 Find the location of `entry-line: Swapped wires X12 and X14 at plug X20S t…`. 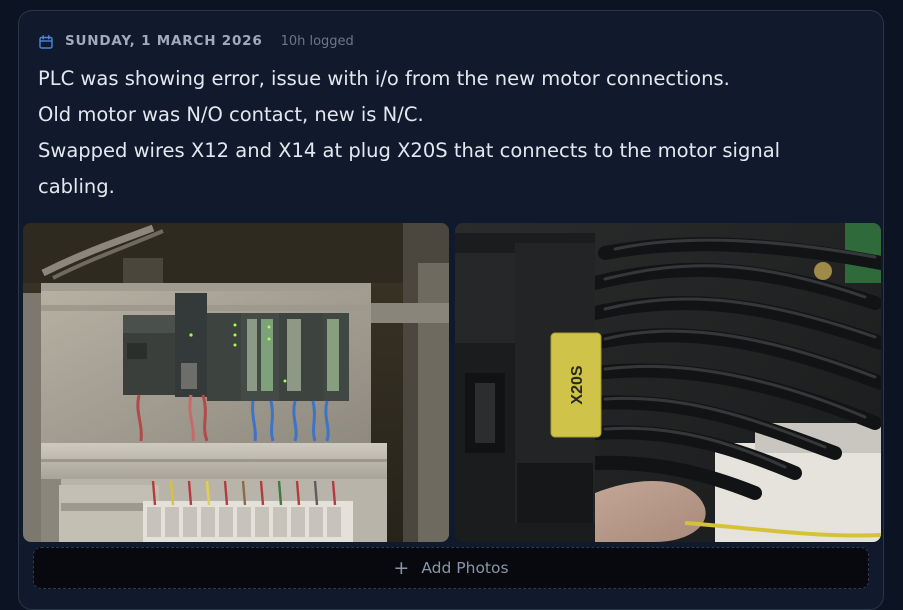

entry-line: Swapped wires X12 and X14 at plug X20S t… is located at coordinates (409, 150).